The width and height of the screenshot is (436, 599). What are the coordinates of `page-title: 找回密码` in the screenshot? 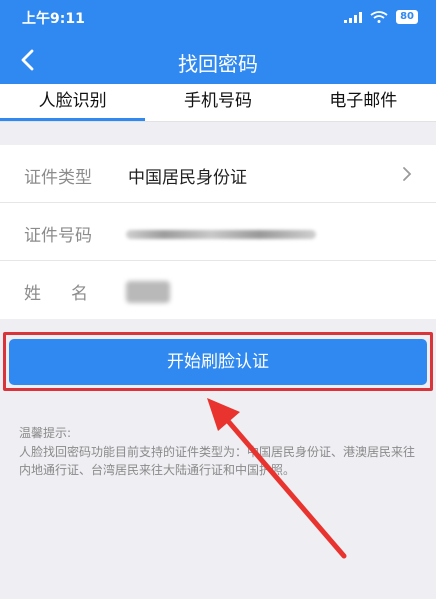 It's located at (218, 64).